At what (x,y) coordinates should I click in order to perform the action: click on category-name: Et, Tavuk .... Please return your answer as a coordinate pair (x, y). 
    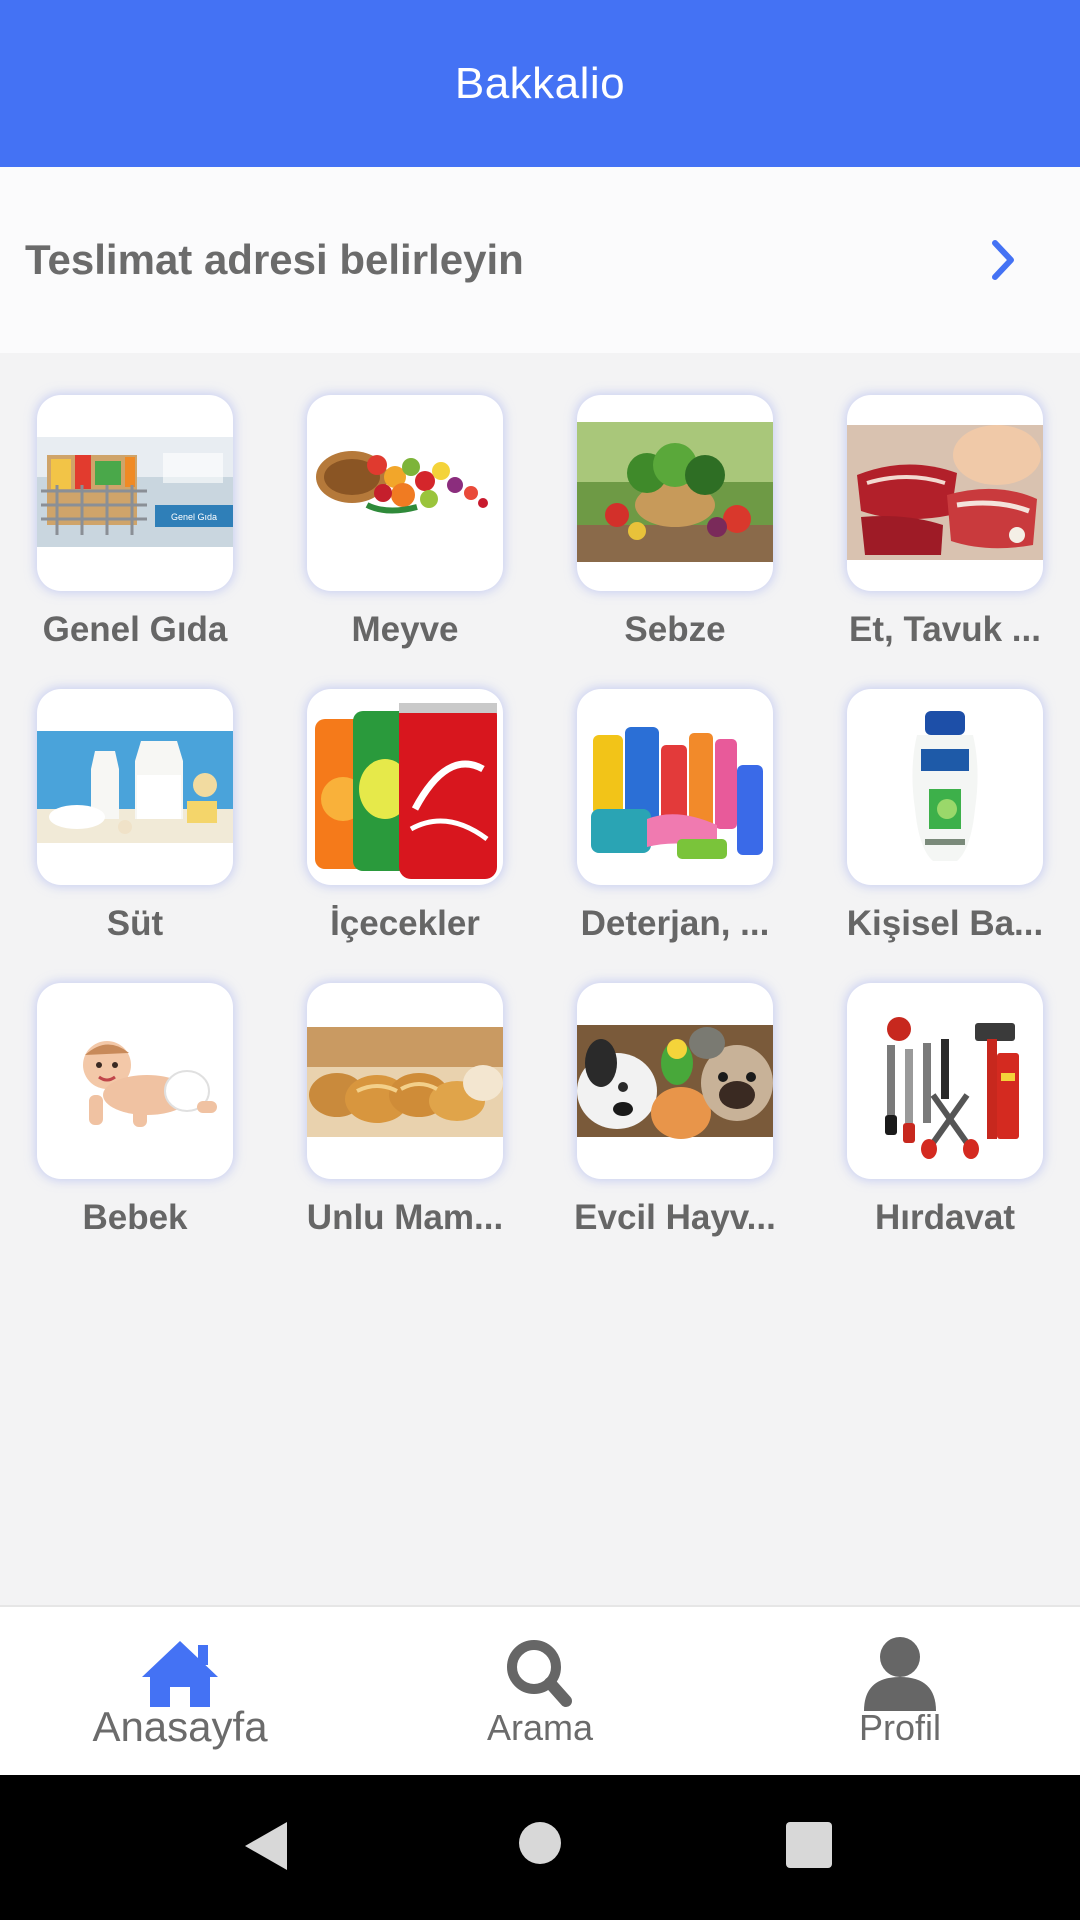
    Looking at the image, I should click on (945, 629).